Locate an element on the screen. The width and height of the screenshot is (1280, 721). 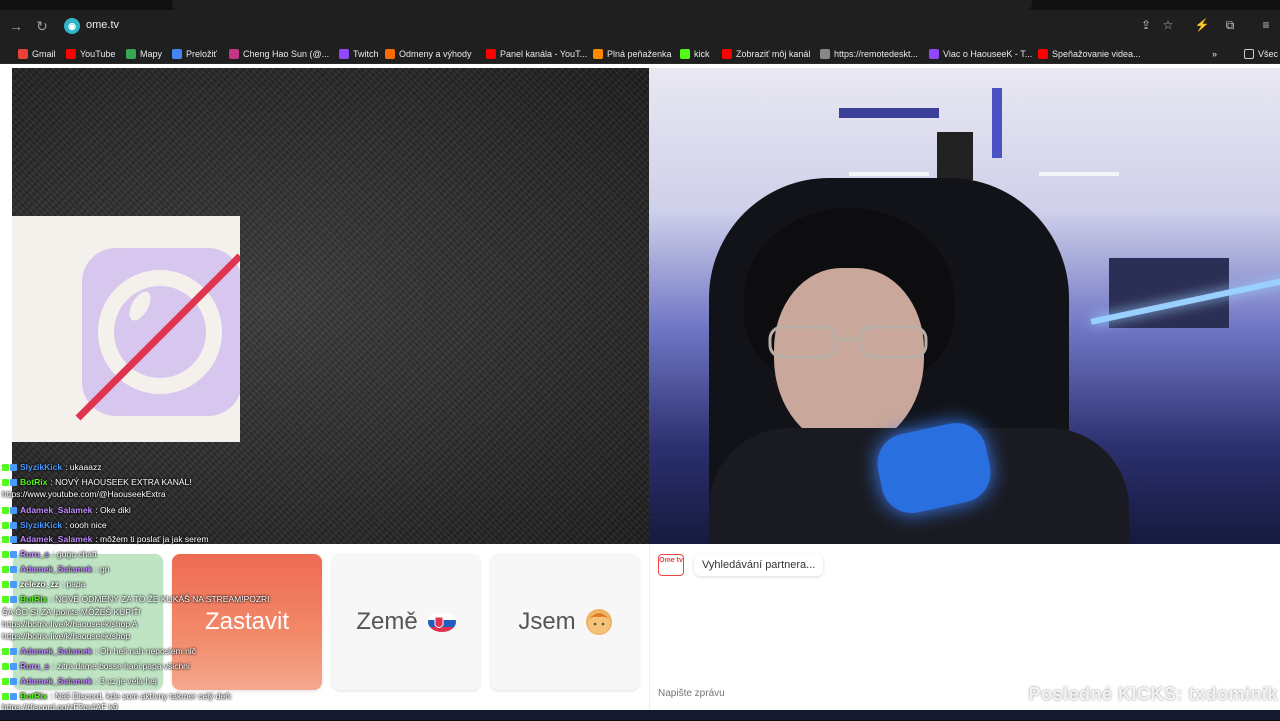
browser-tab-strip is located at coordinates (640, 5).